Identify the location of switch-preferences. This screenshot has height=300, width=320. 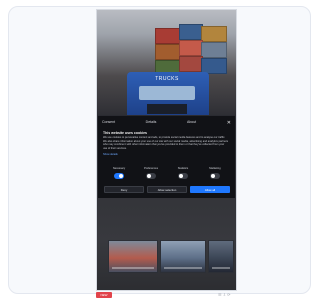
(151, 176).